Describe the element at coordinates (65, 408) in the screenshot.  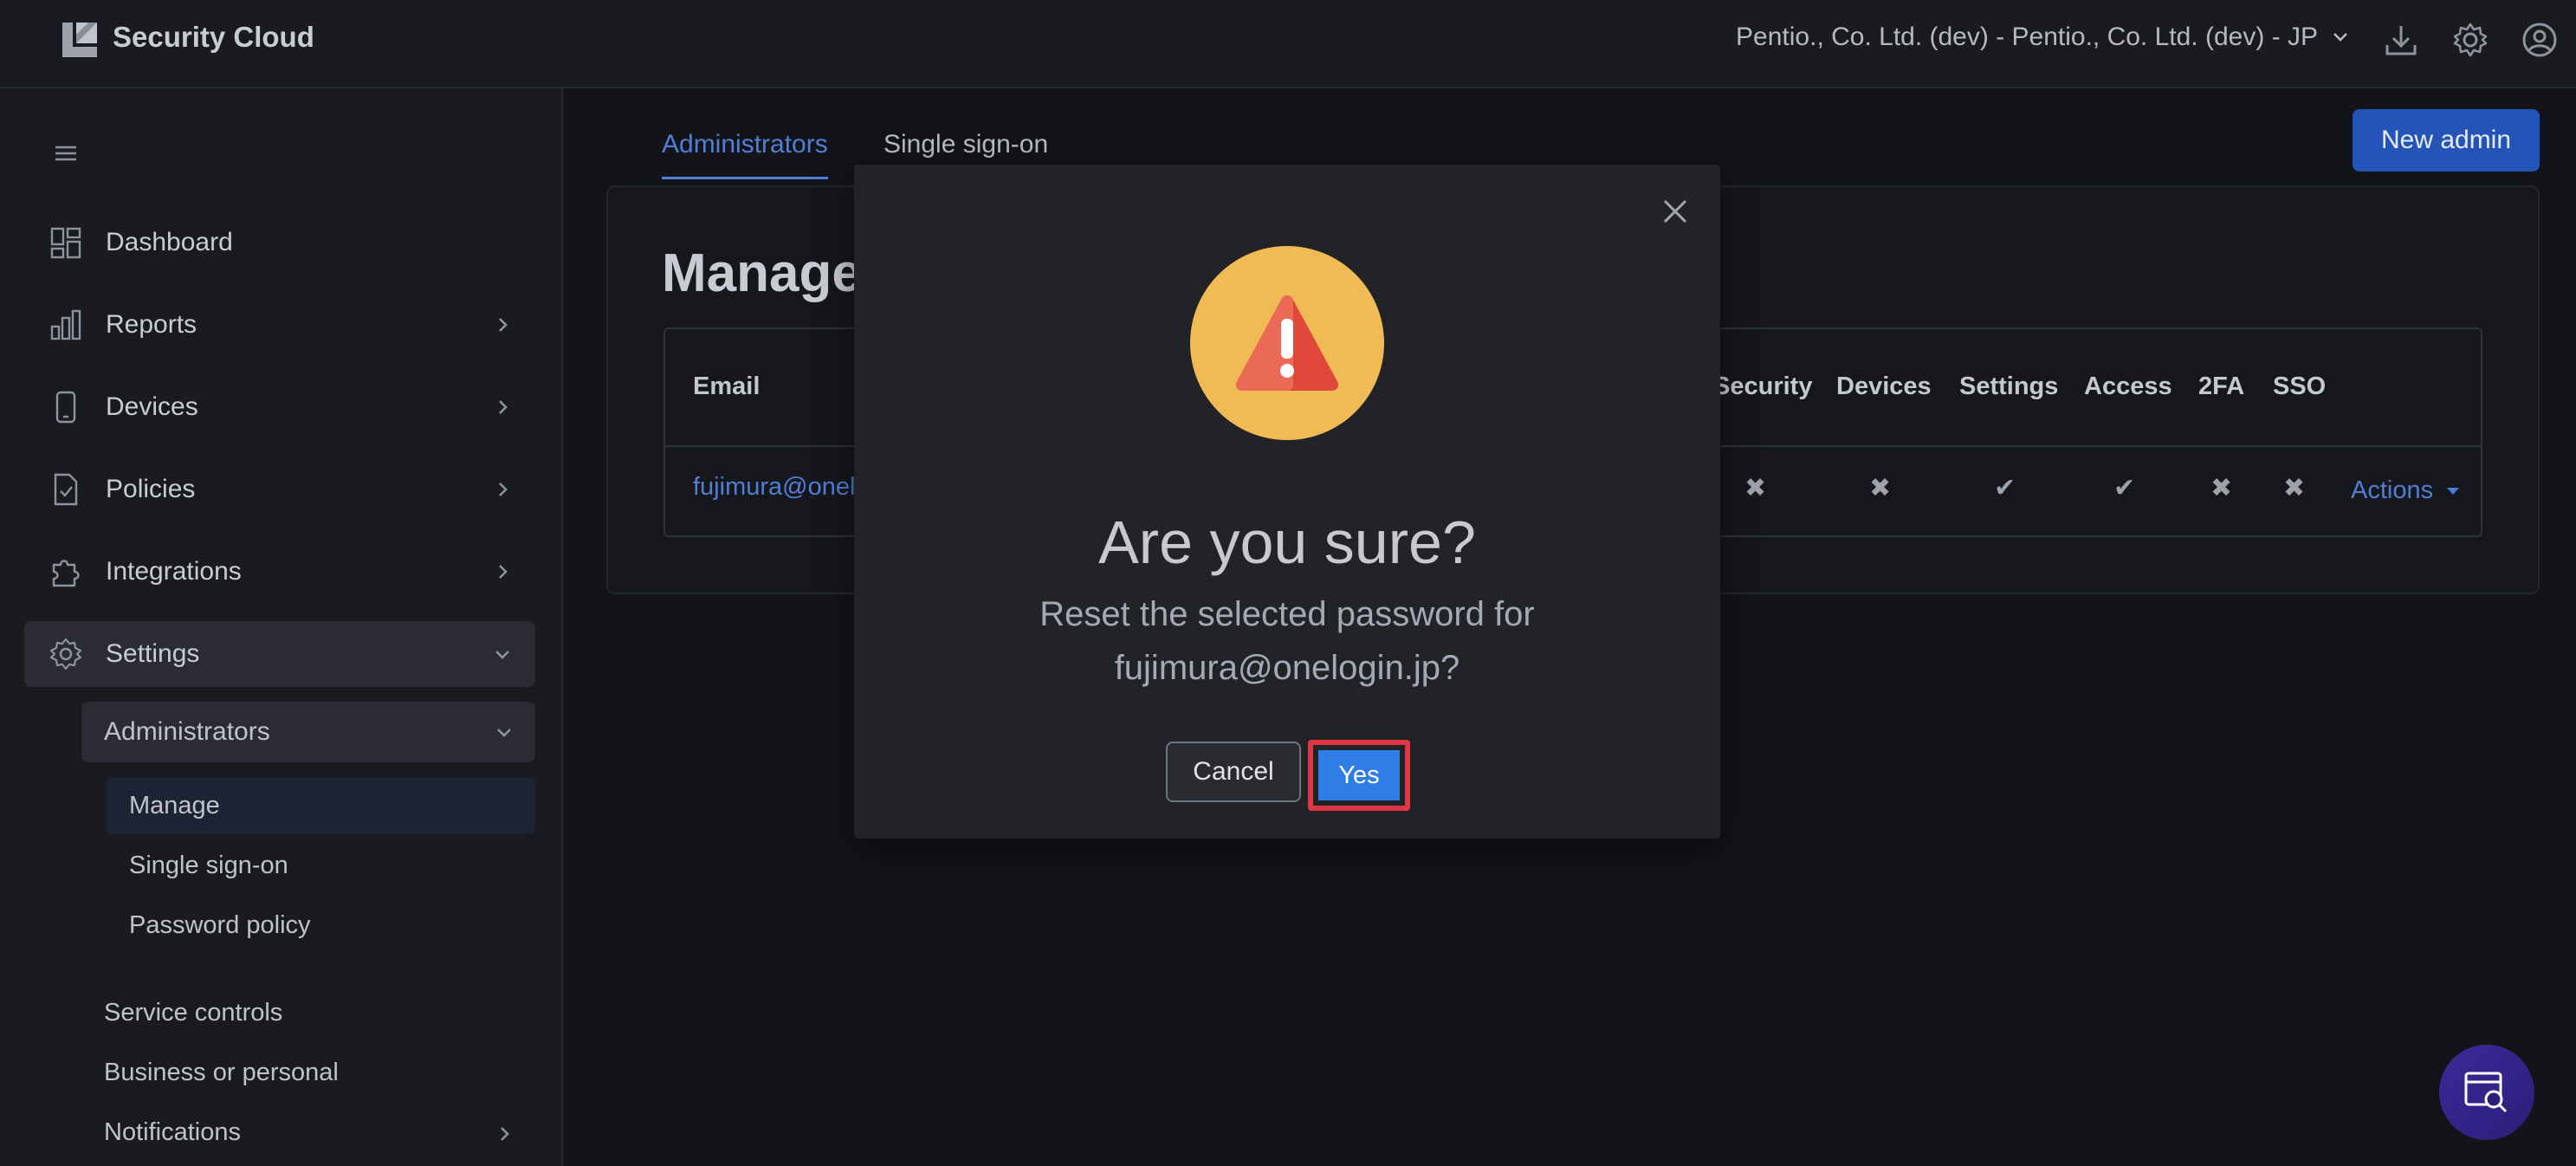
I see `phone-icon` at that location.